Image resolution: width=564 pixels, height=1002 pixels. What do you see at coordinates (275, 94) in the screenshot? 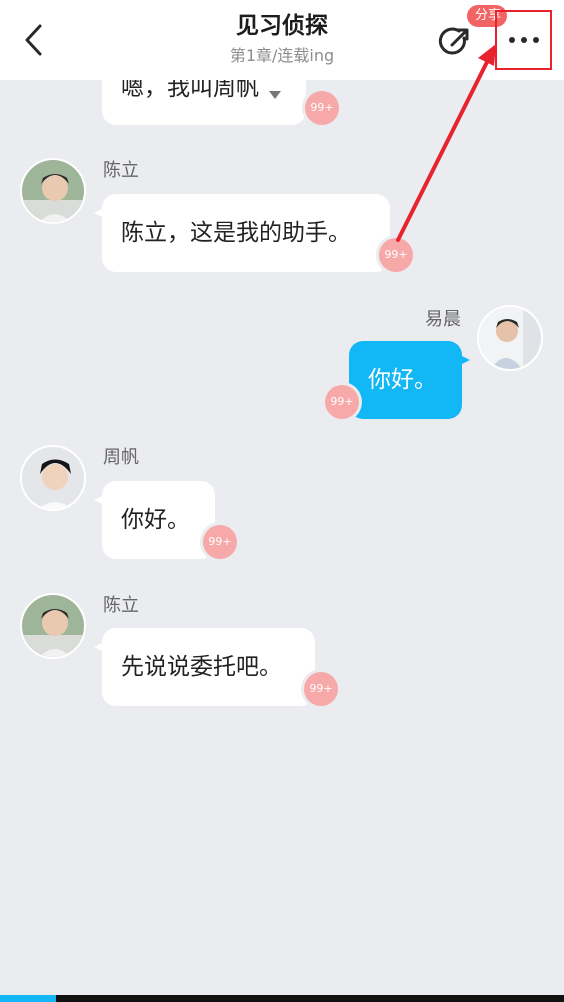
I see `caret-down-icon` at bounding box center [275, 94].